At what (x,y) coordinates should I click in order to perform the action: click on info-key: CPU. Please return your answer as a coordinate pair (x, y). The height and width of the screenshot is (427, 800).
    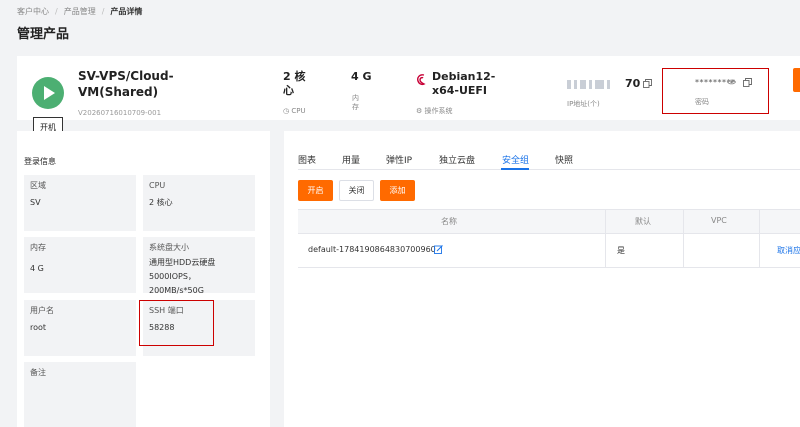
    Looking at the image, I should click on (157, 185).